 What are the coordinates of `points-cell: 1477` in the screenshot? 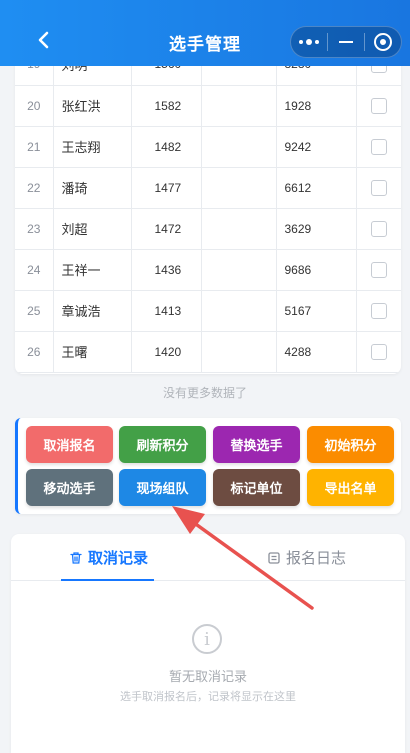 It's located at (165, 188).